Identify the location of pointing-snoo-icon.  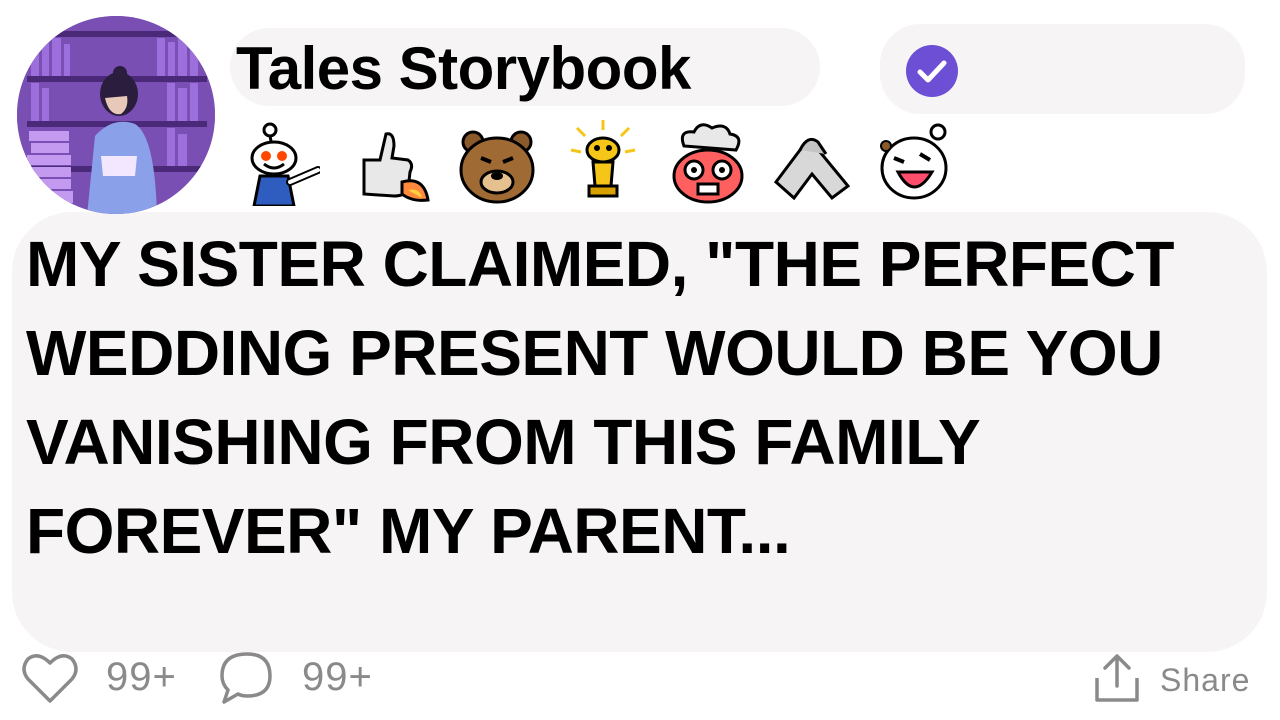
(280, 163).